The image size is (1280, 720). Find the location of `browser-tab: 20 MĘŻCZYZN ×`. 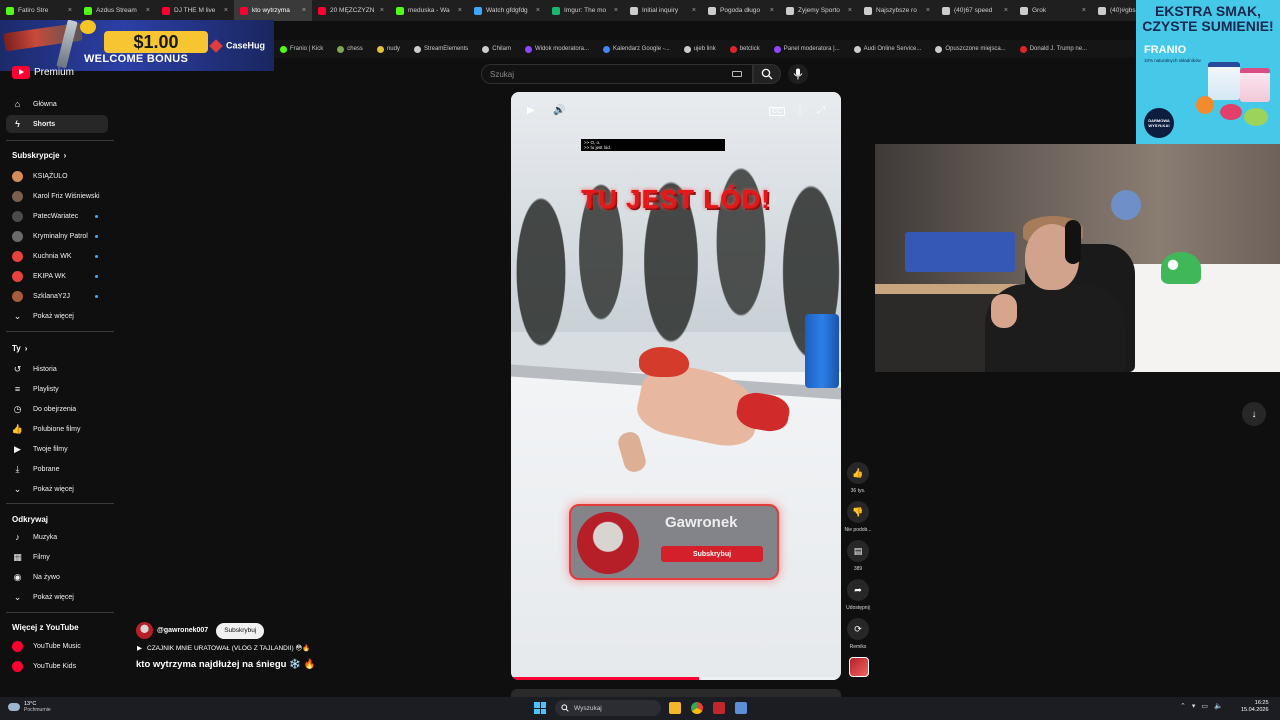

browser-tab: 20 MĘŻCZYZN × is located at coordinates (351, 10).